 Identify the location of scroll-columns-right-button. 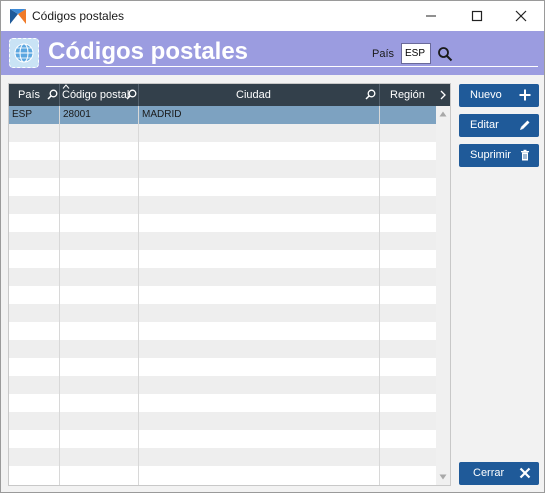
(443, 95).